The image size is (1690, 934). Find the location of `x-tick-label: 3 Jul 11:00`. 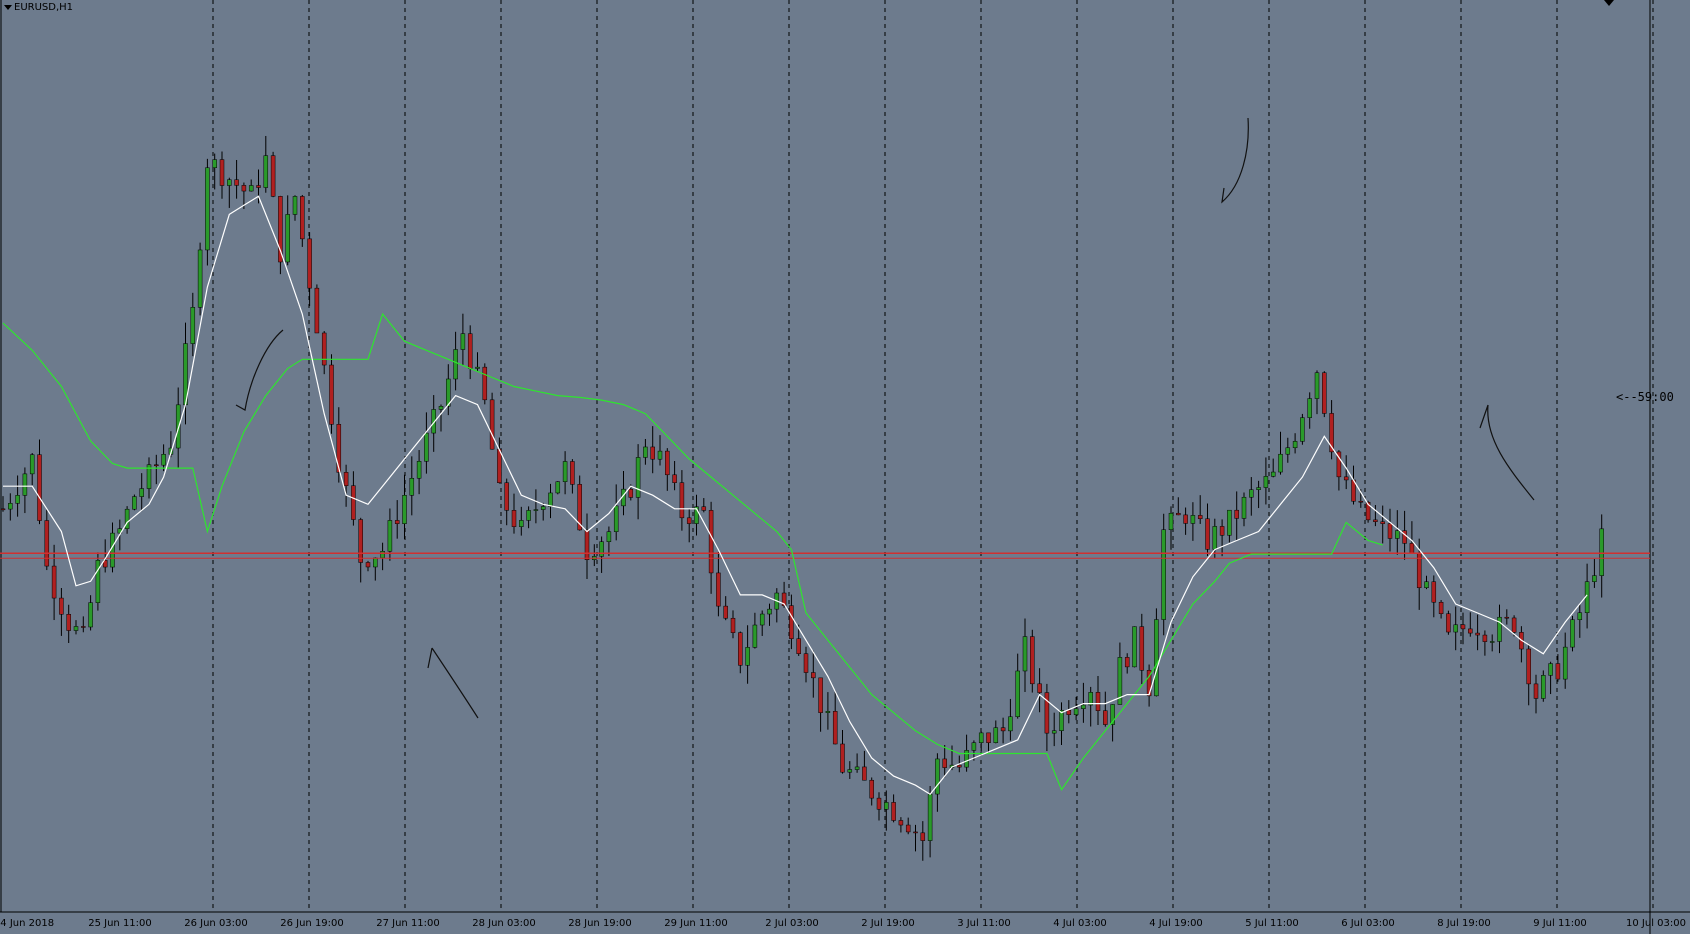

x-tick-label: 3 Jul 11:00 is located at coordinates (984, 923).